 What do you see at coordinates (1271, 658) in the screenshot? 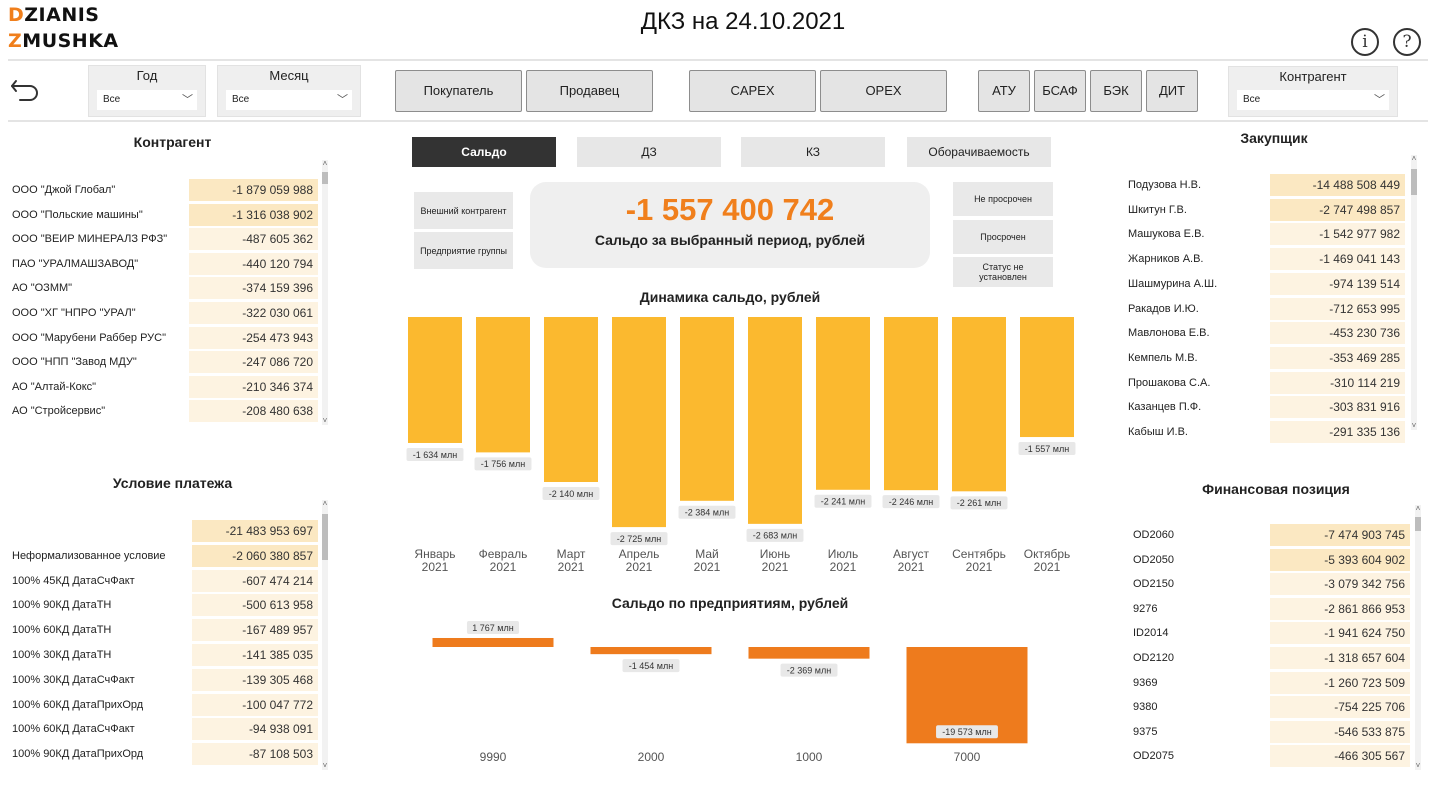
I see `table-row: OD2120 -1 318 657 604` at bounding box center [1271, 658].